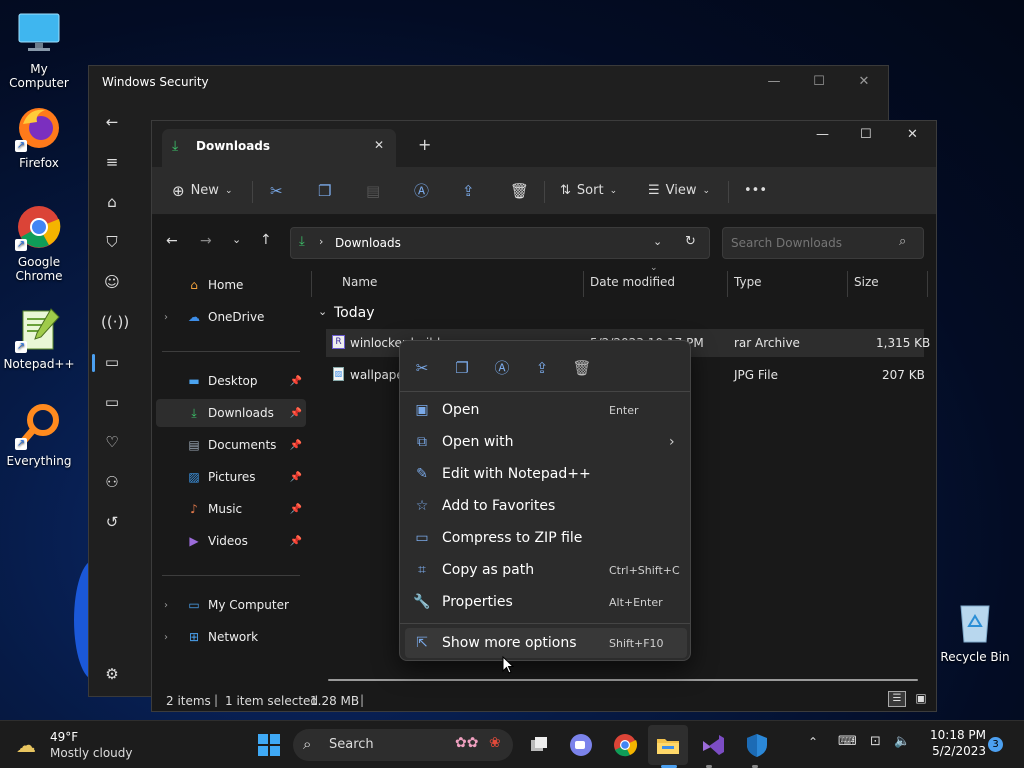  What do you see at coordinates (112, 674) in the screenshot?
I see `settings-gear-icon: ⚙` at bounding box center [112, 674].